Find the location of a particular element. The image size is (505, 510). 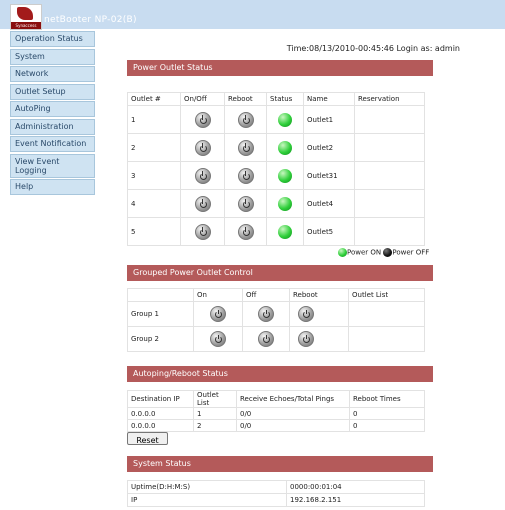

top-banner: Synaccess netBooter NP-02(B) is located at coordinates (252, 15).